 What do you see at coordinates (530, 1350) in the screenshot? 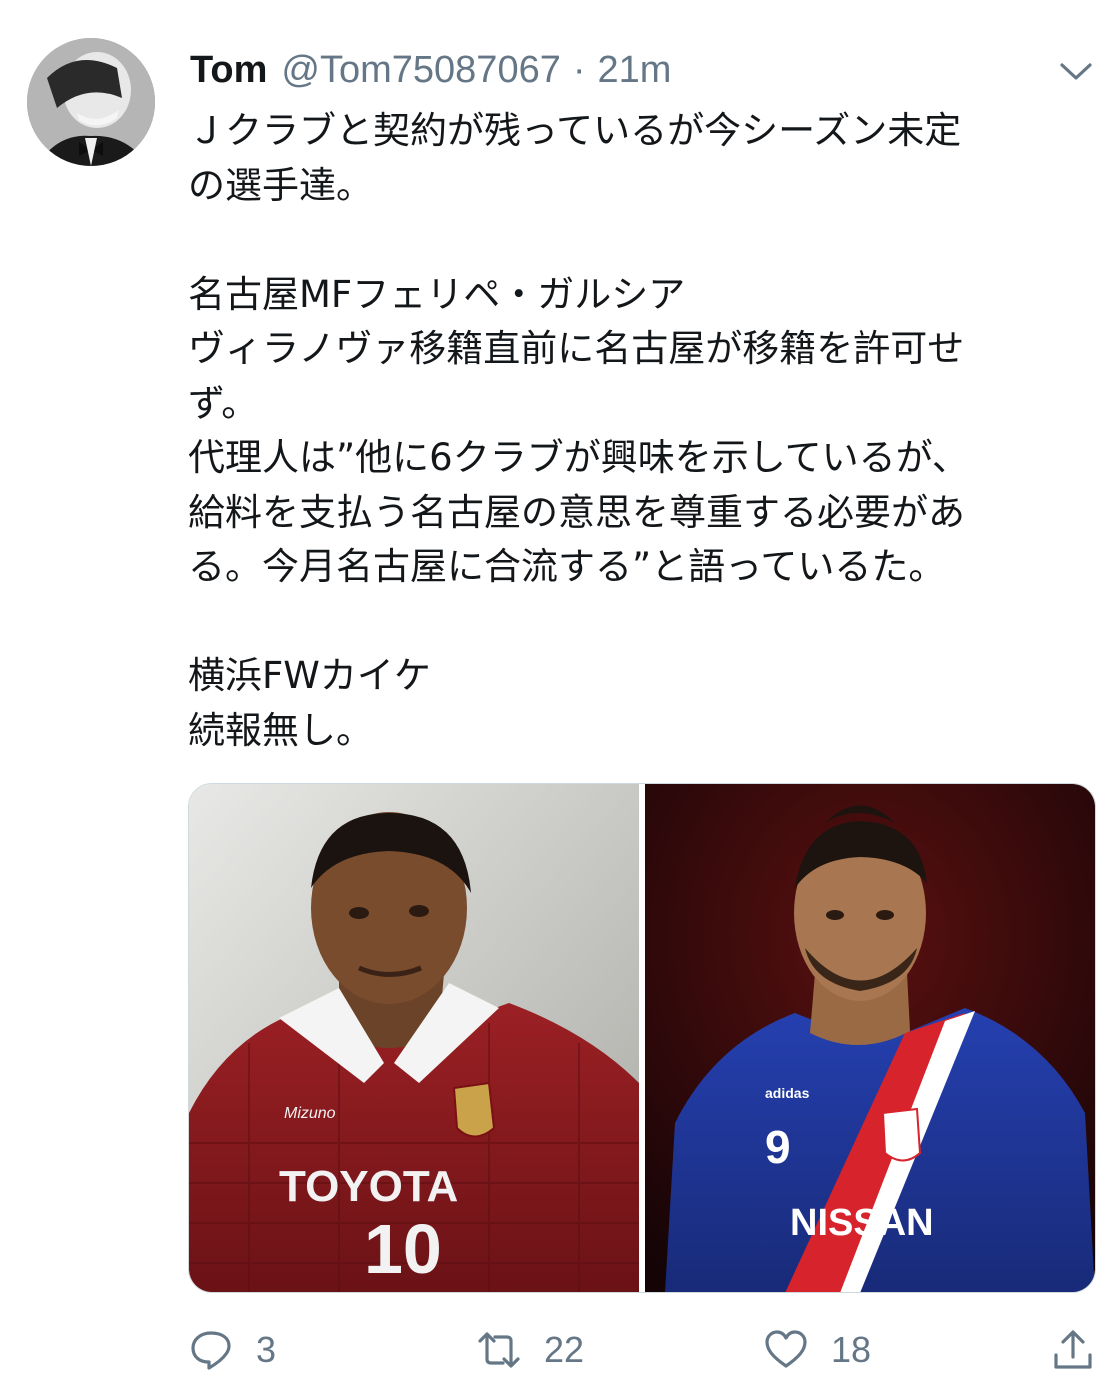
I see `retweet-button: 22` at bounding box center [530, 1350].